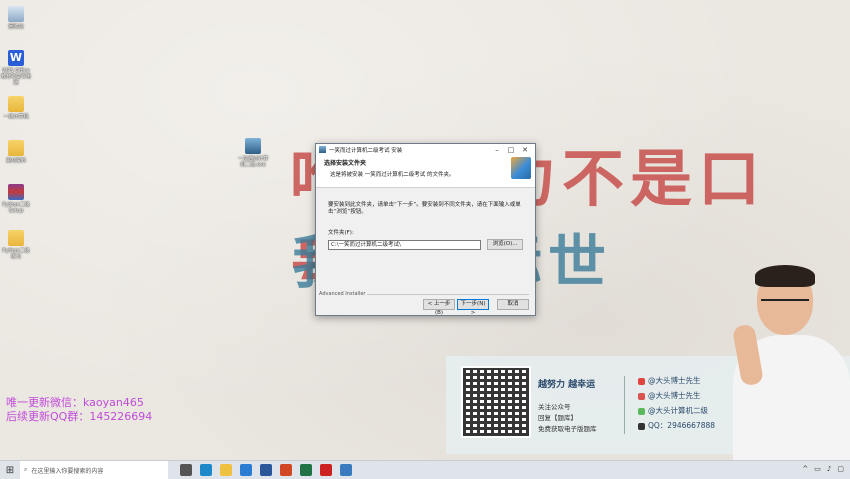 This screenshot has width=850, height=479. Describe the element at coordinates (226, 470) in the screenshot. I see `file-explorer-icon` at that location.